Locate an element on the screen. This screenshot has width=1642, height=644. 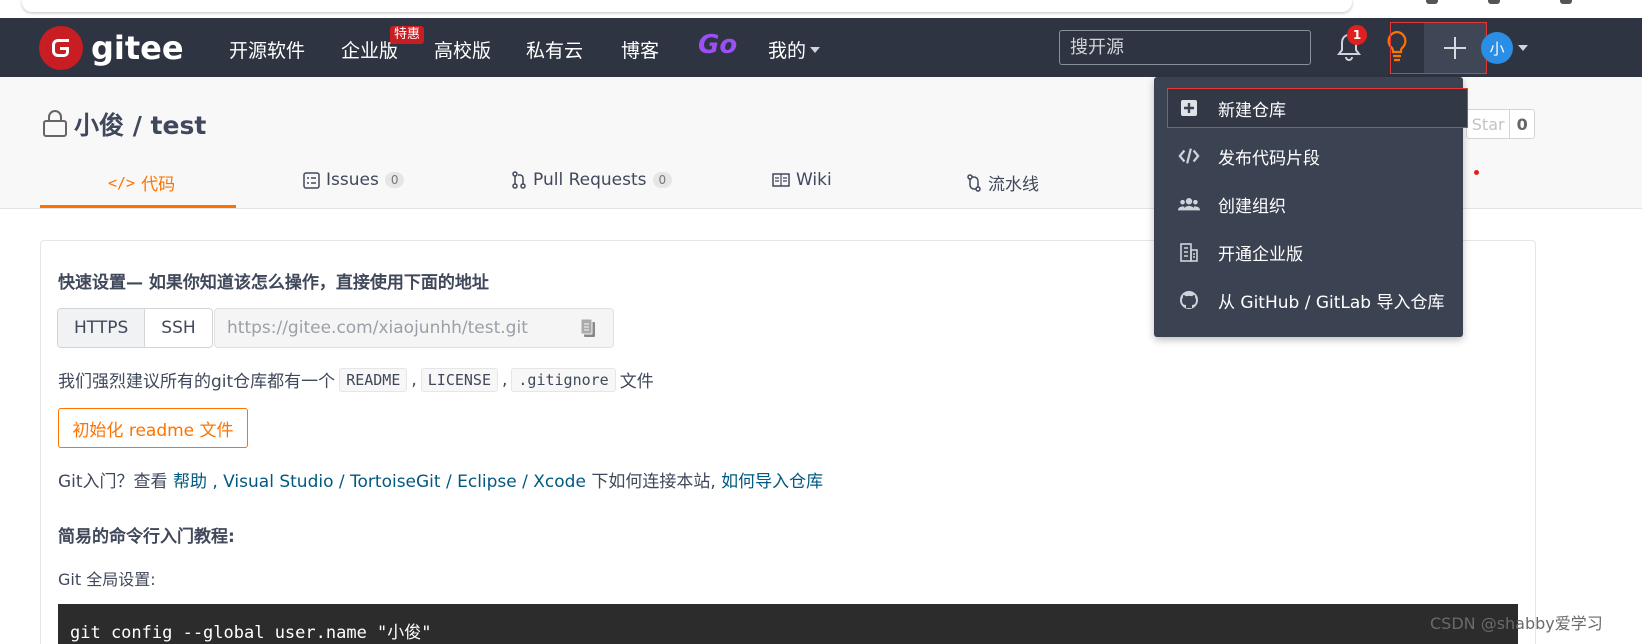
git-global-setting-label: Git 全局设置: is located at coordinates (107, 579).